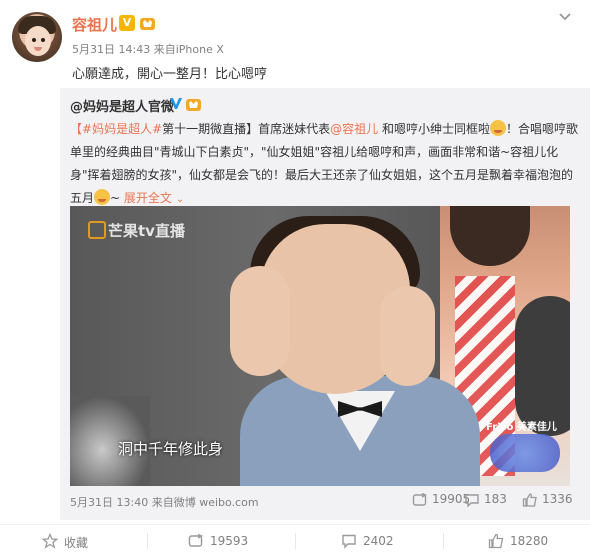 This screenshot has height=555, width=590. What do you see at coordinates (521, 427) in the screenshot?
I see `sponsor-text: Friso 美素佳儿` at bounding box center [521, 427].